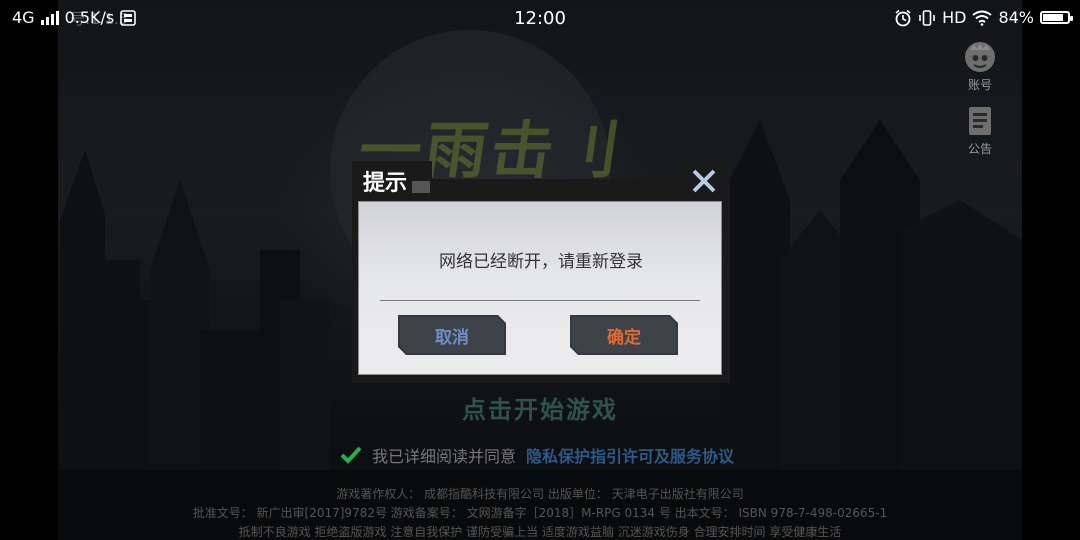 Image resolution: width=1080 pixels, height=540 pixels. I want to click on announcement-button: 公告, so click(980, 130).